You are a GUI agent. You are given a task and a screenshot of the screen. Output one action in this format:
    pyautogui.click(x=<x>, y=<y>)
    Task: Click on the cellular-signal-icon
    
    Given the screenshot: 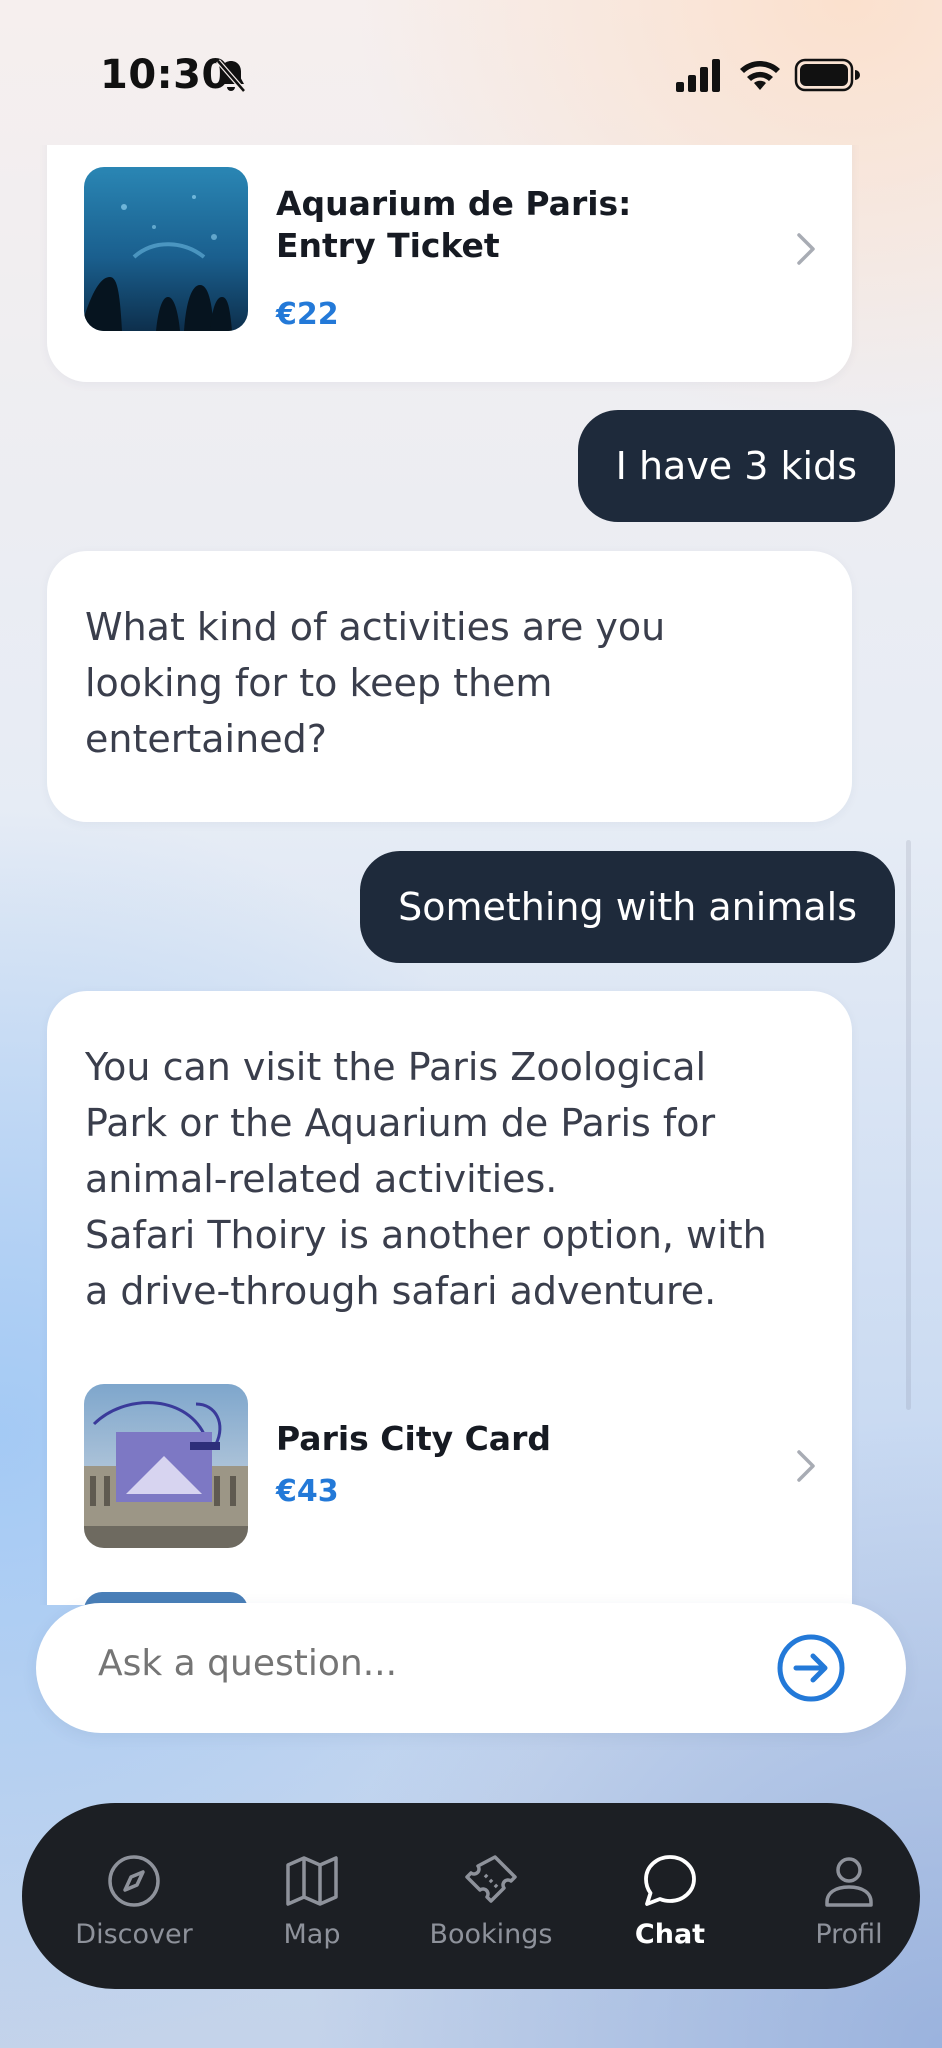 What is the action you would take?
    pyautogui.click(x=698, y=75)
    